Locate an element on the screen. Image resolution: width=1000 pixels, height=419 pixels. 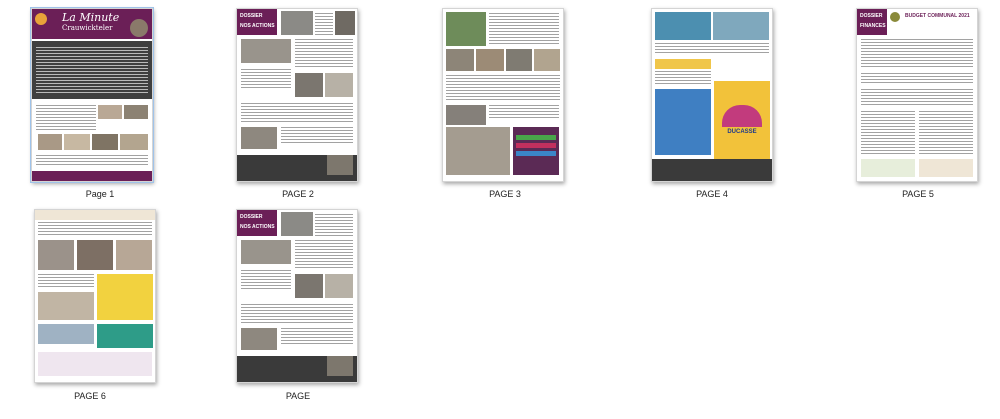
newsletter-title: La Minute is located at coordinates (91, 17).